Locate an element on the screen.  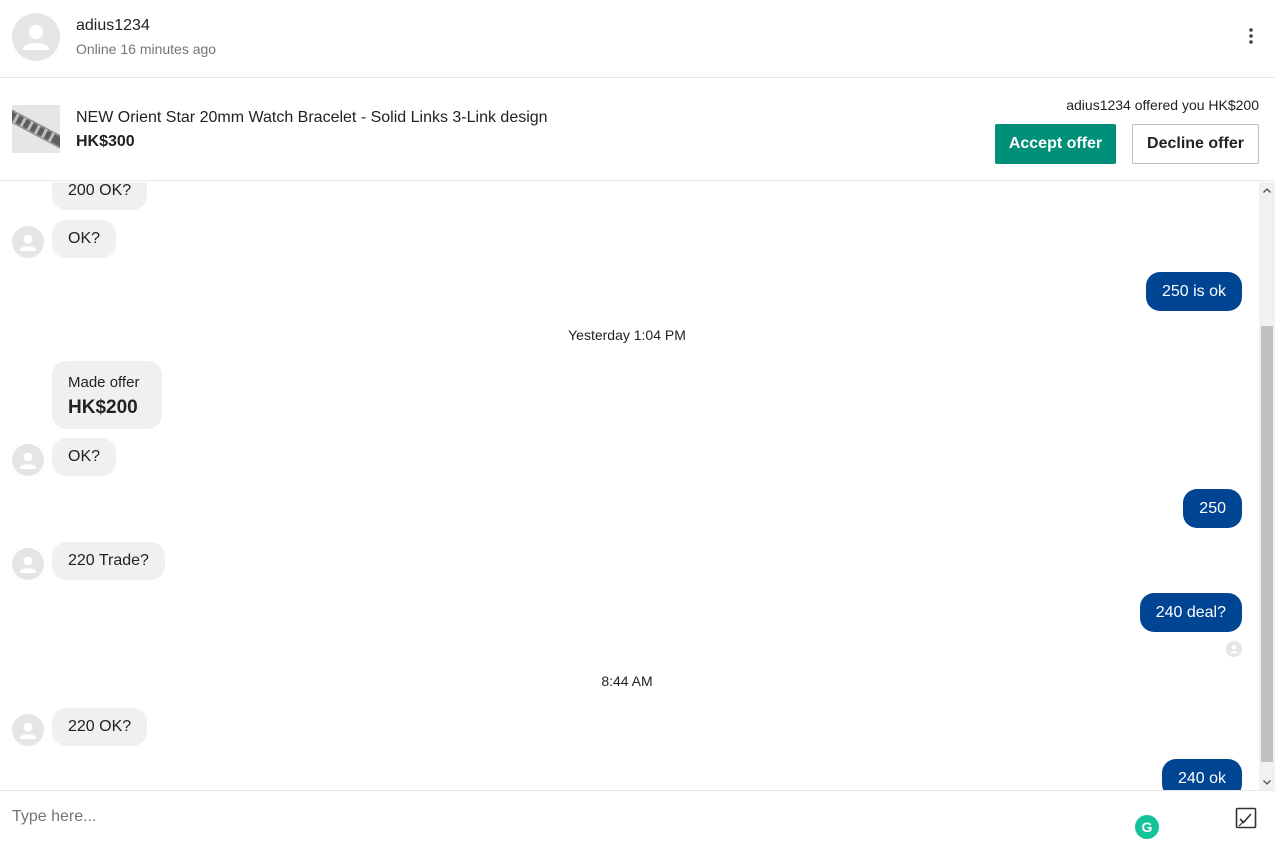
user-avatar is located at coordinates (36, 37).